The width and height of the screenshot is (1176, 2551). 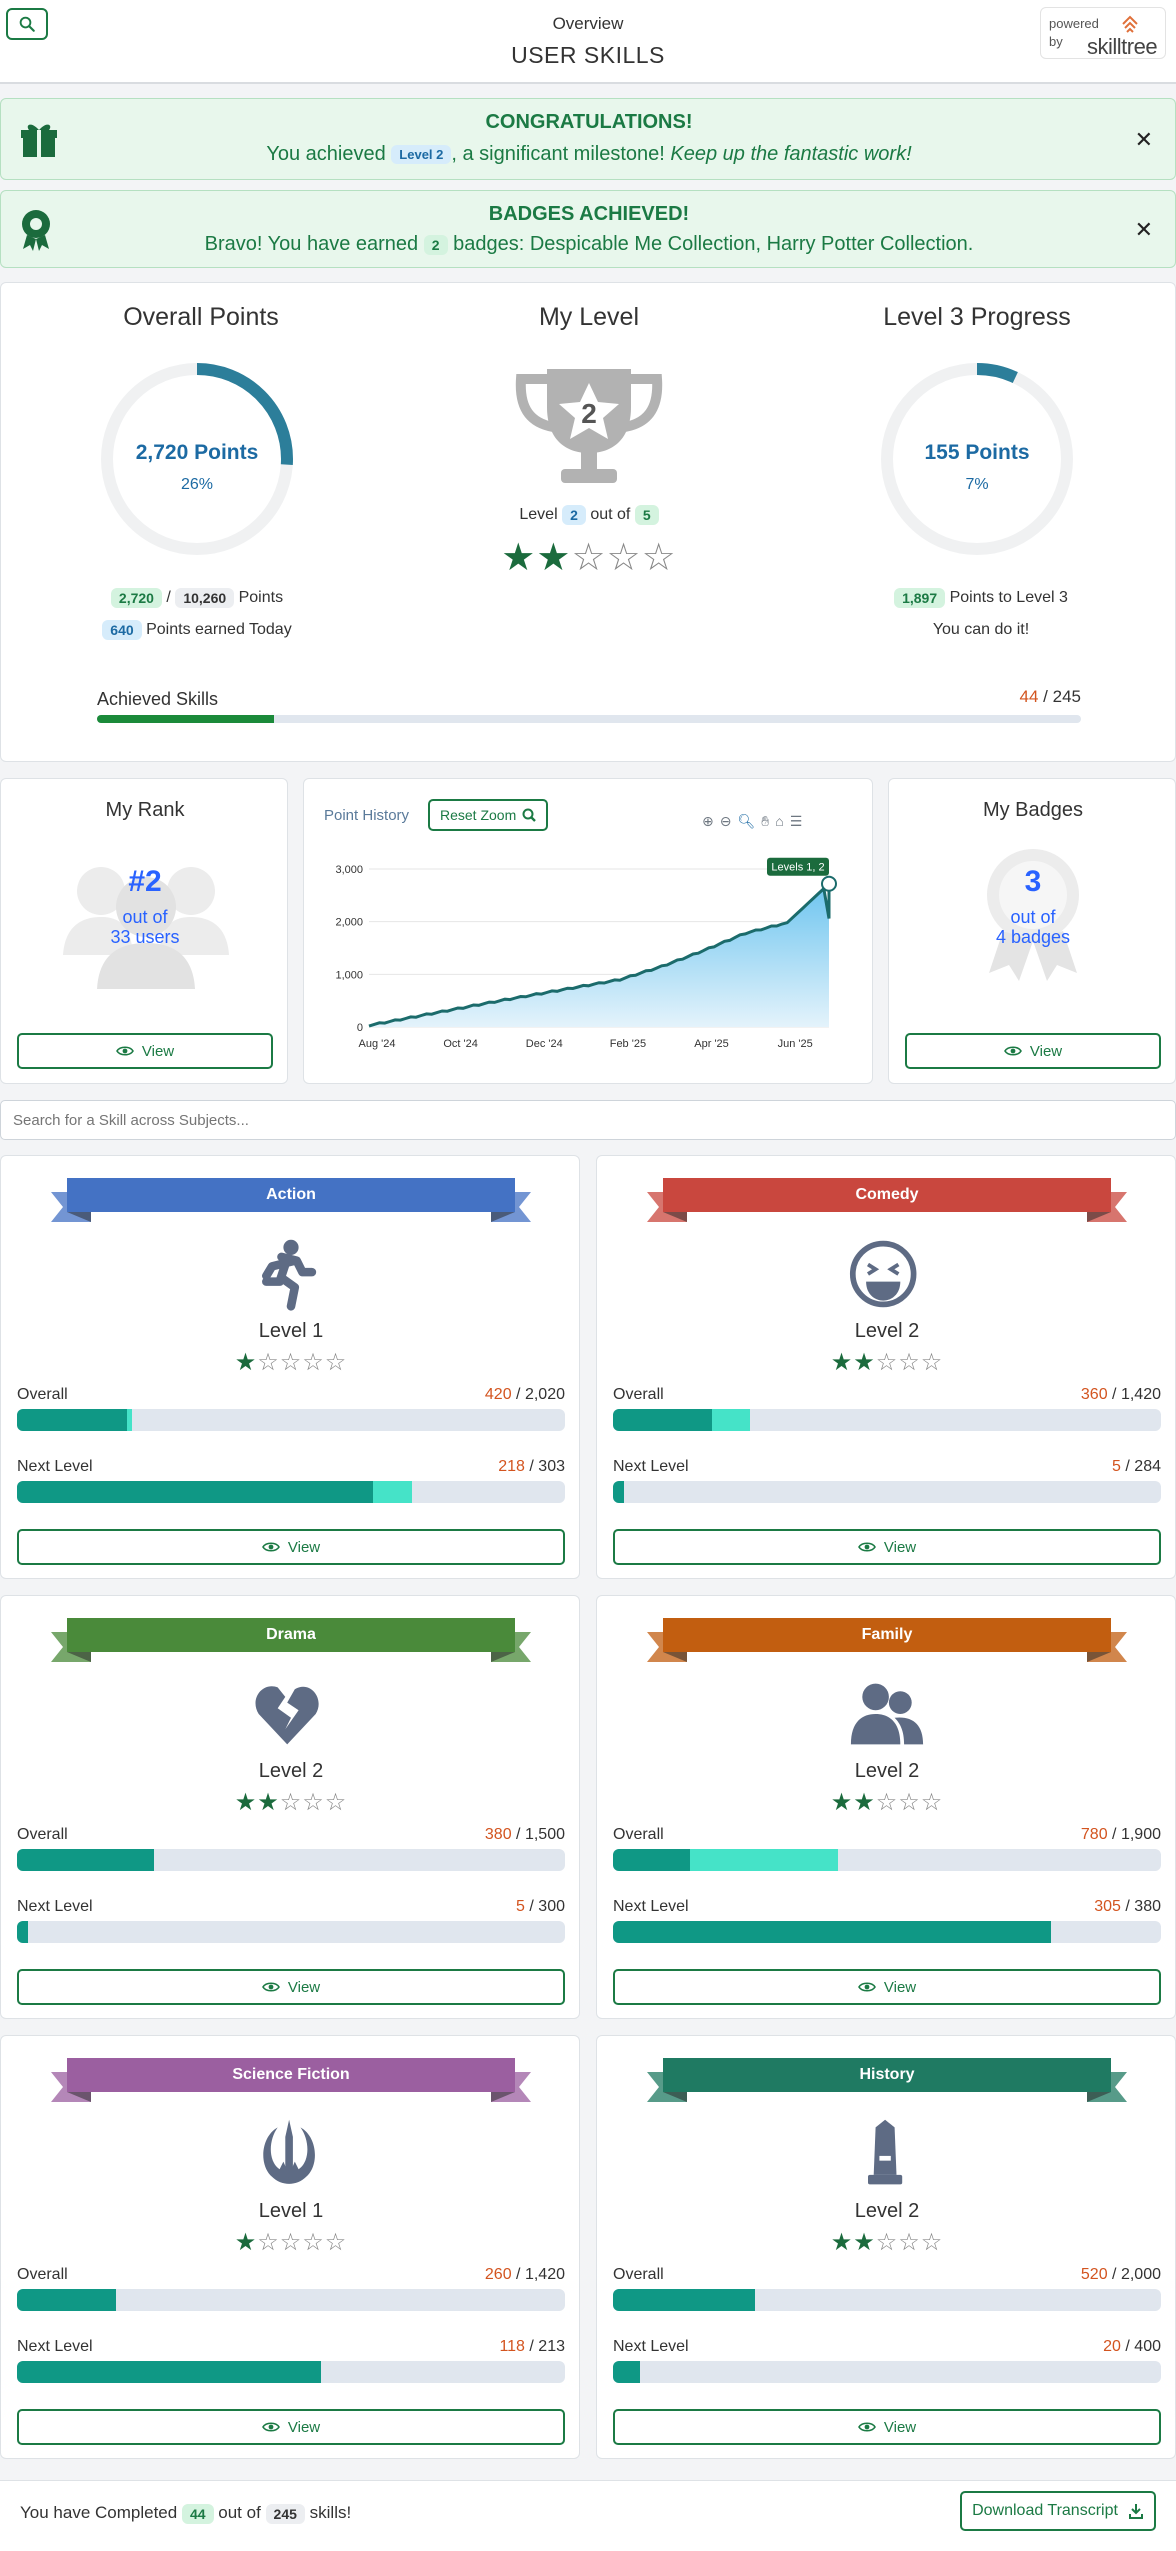 I want to click on next-level-points: 118 / 213, so click(x=532, y=2346).